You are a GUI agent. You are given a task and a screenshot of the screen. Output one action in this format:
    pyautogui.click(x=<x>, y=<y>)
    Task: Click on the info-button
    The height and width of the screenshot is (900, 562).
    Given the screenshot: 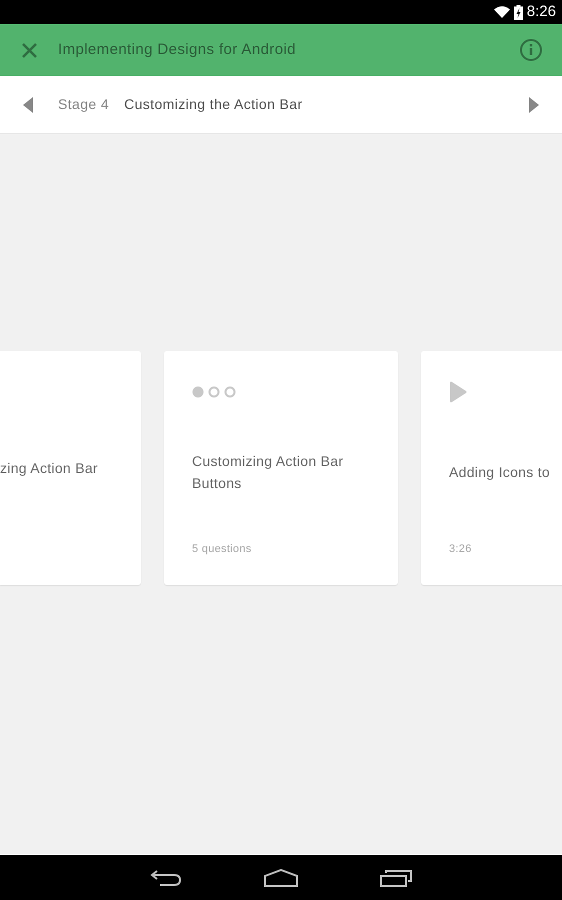 What is the action you would take?
    pyautogui.click(x=531, y=50)
    